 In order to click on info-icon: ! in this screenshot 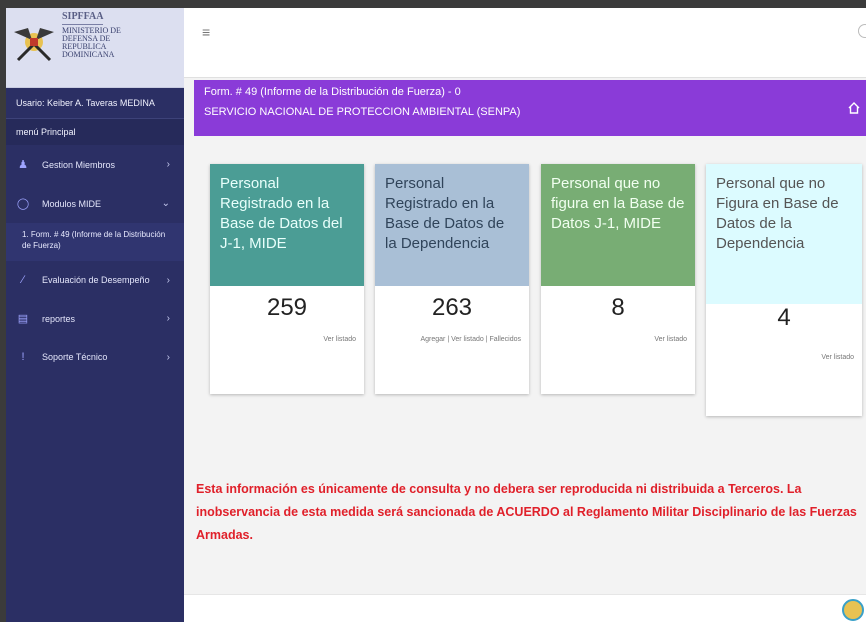, I will do `click(23, 357)`.